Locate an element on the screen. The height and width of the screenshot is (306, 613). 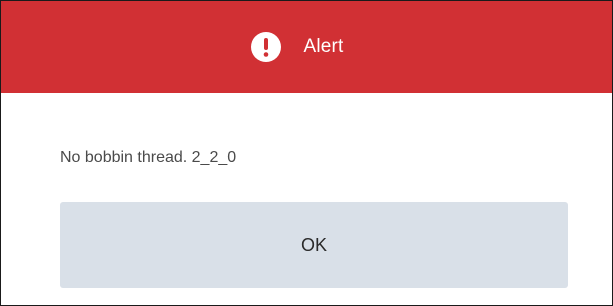
dialog-title: Alert is located at coordinates (323, 46).